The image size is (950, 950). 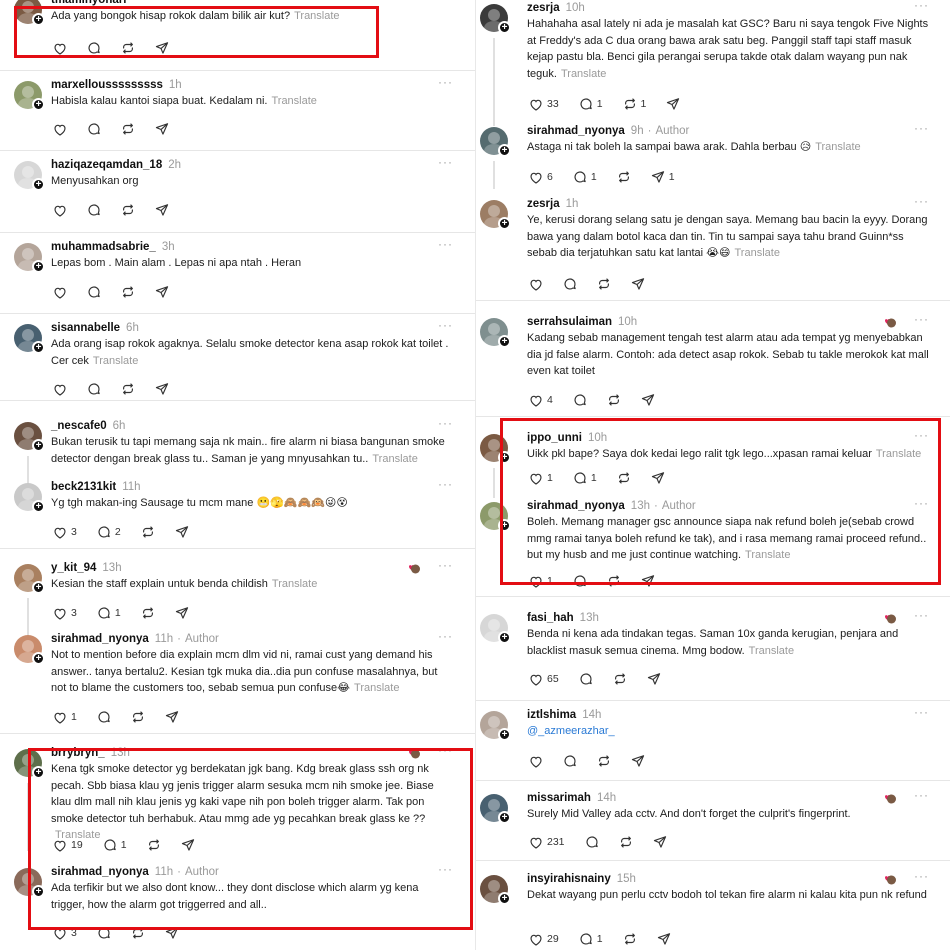 What do you see at coordinates (96, 487) in the screenshot?
I see `post-username: beck2131kit 11h` at bounding box center [96, 487].